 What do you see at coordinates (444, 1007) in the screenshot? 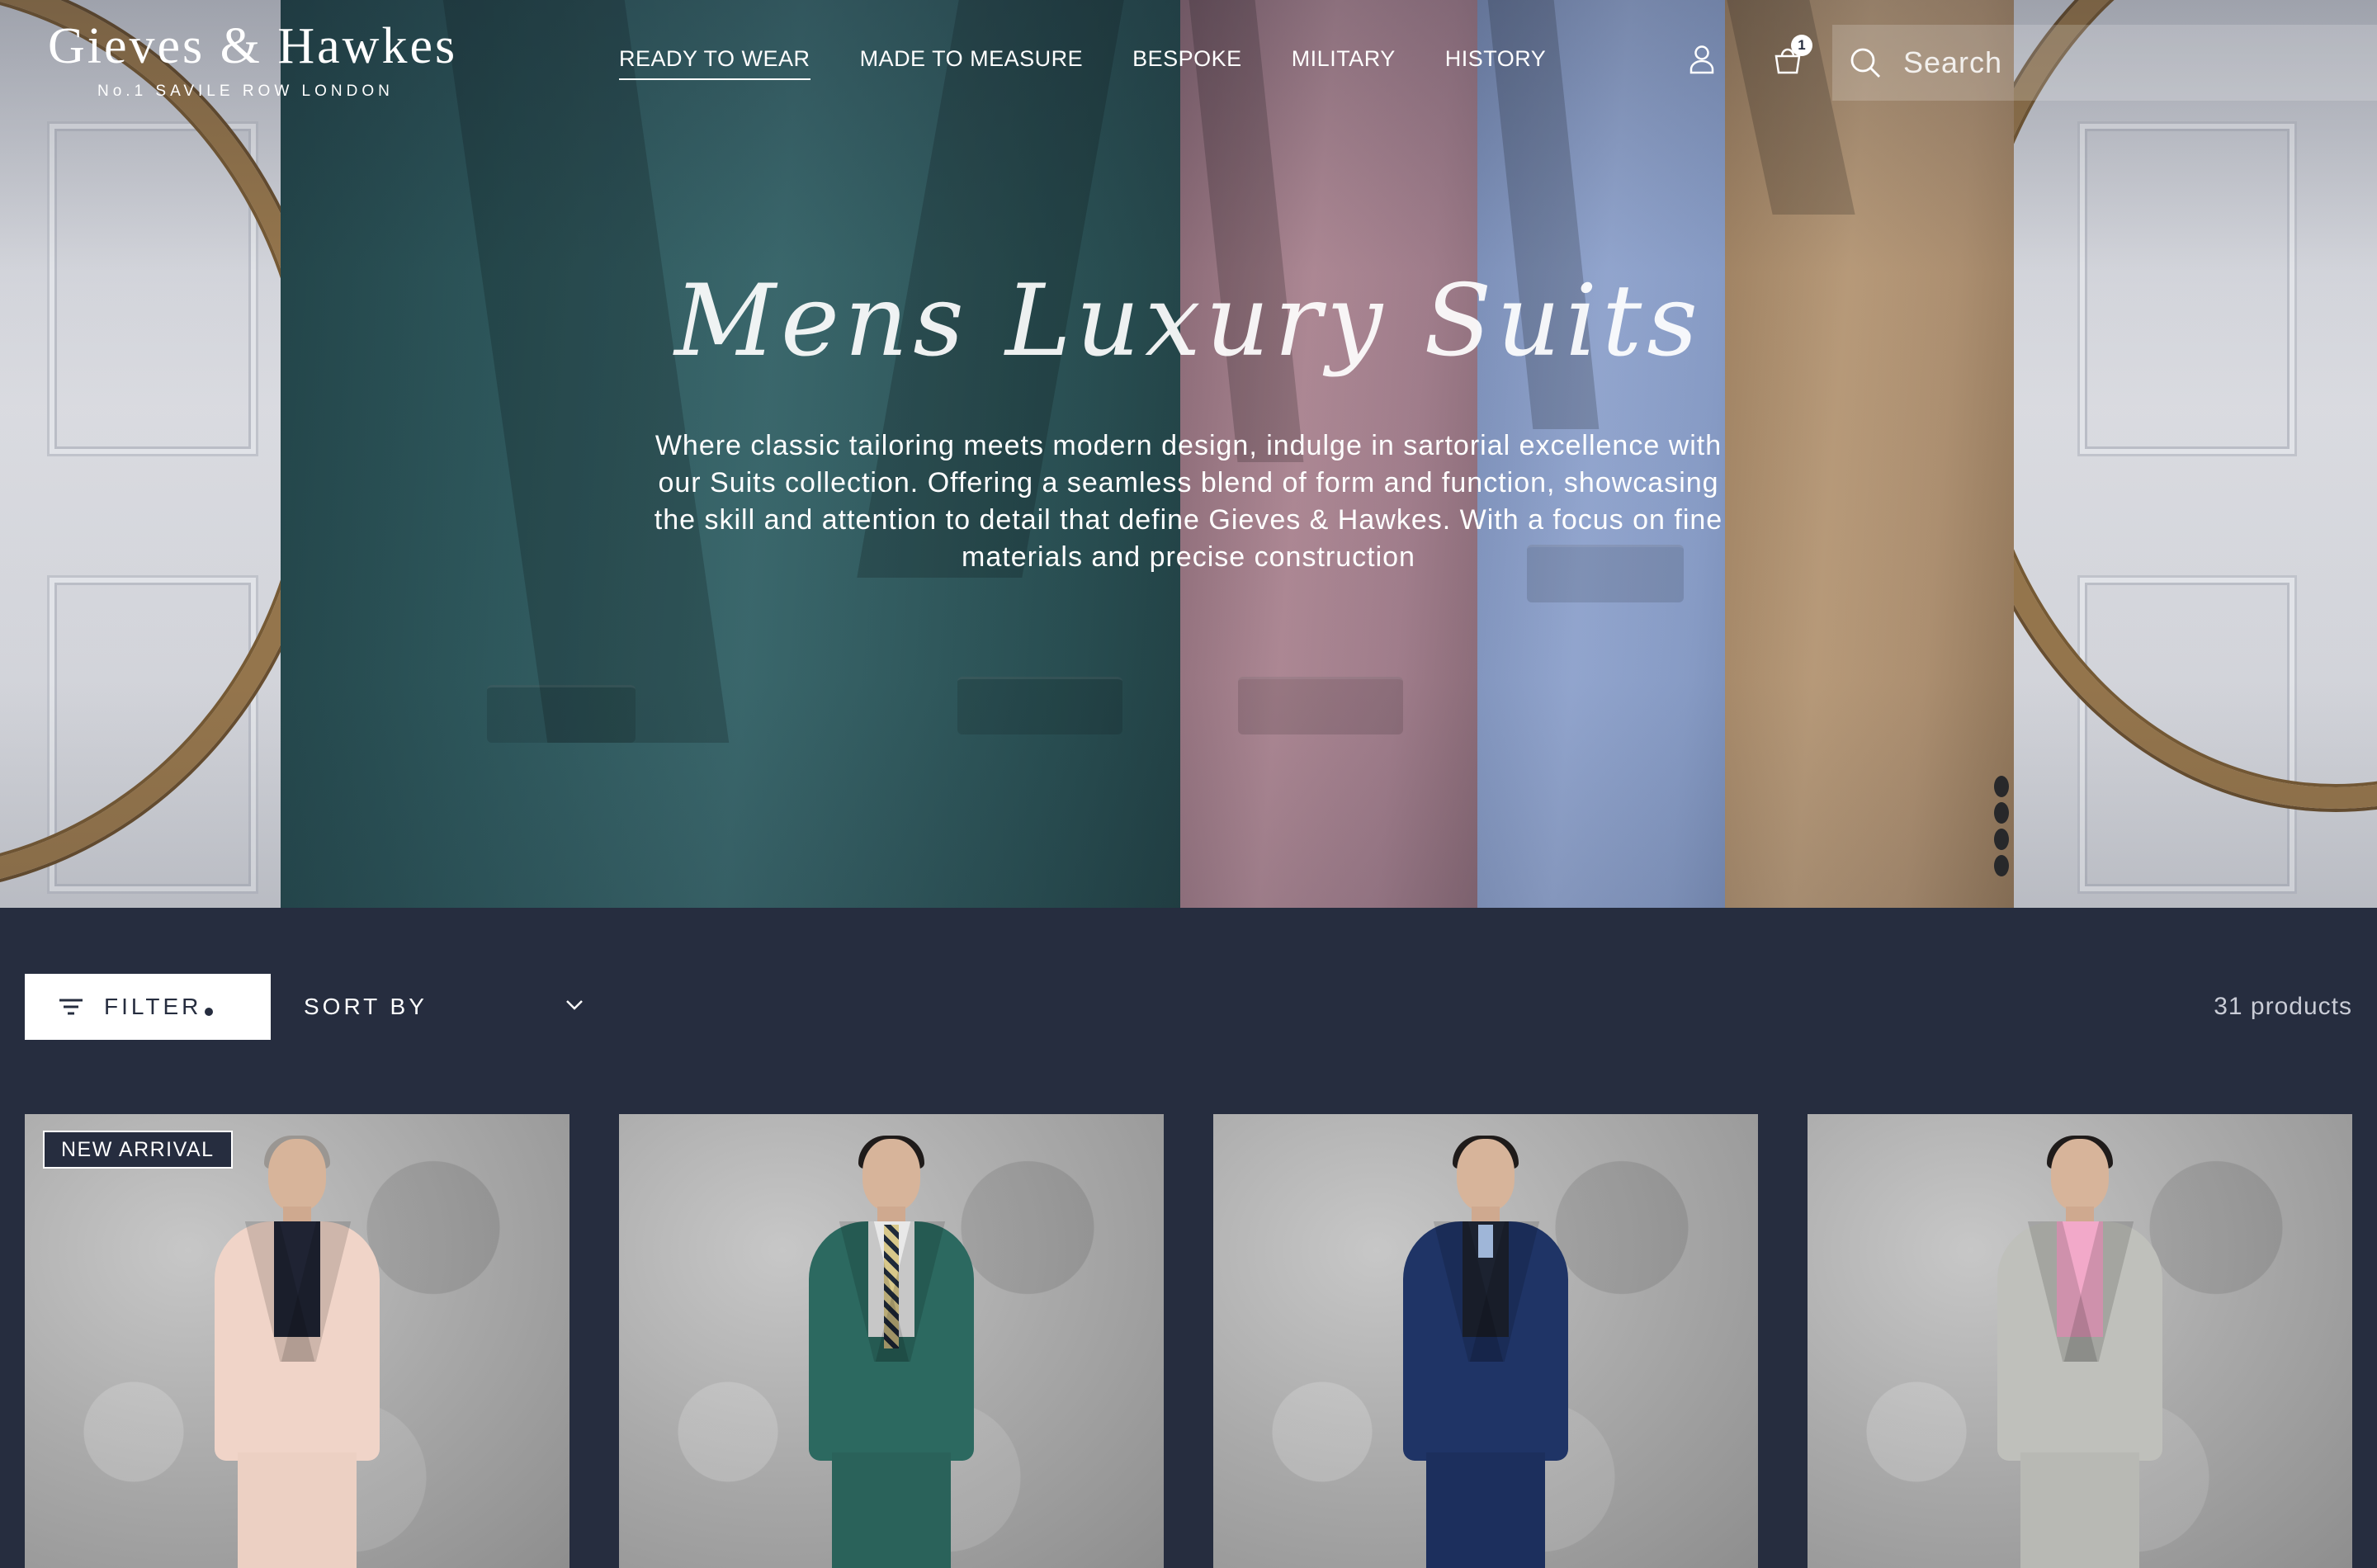
I see `sort-dropdown: SORT BY` at bounding box center [444, 1007].